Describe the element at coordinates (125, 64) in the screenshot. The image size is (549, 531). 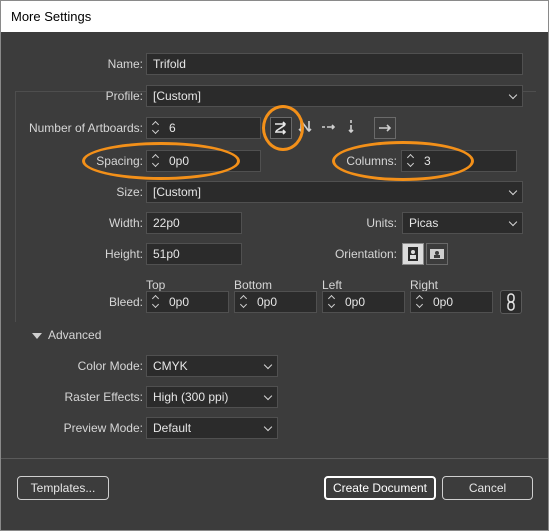
I see `name-label: Name:` at that location.